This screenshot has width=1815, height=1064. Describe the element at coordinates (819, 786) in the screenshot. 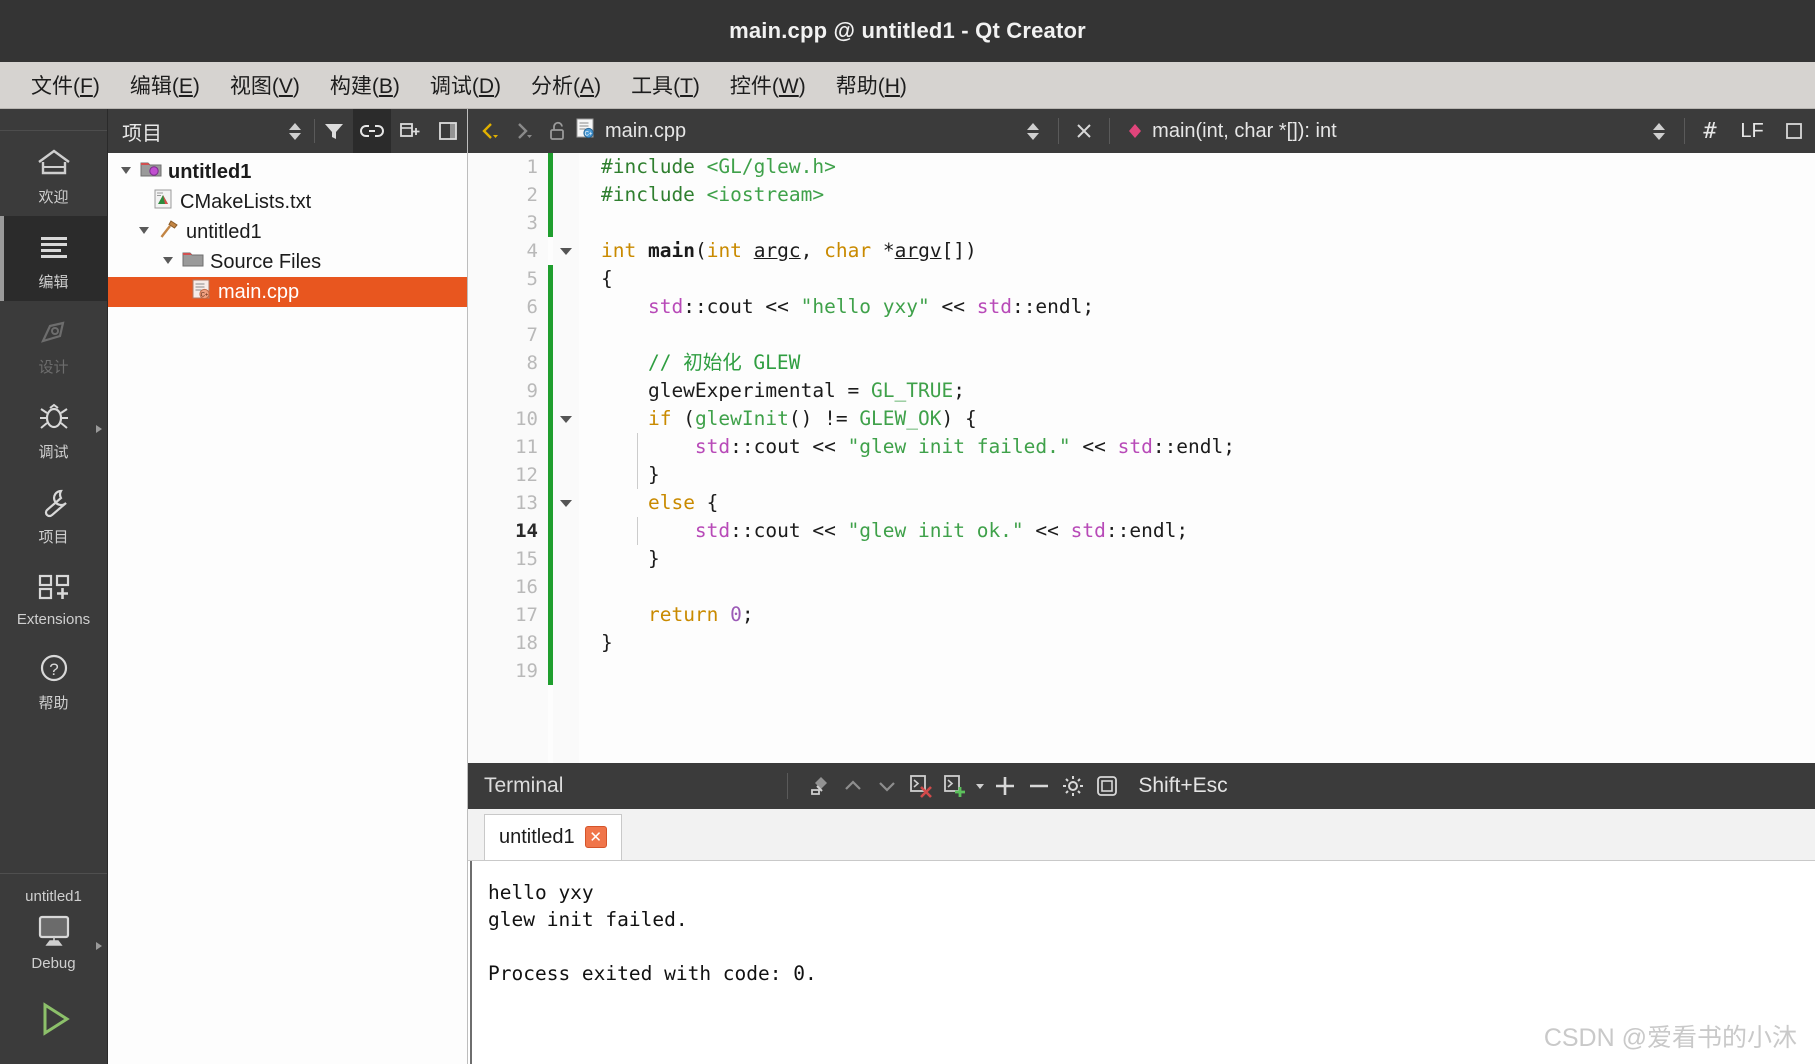

I see `clear-broom-icon` at that location.